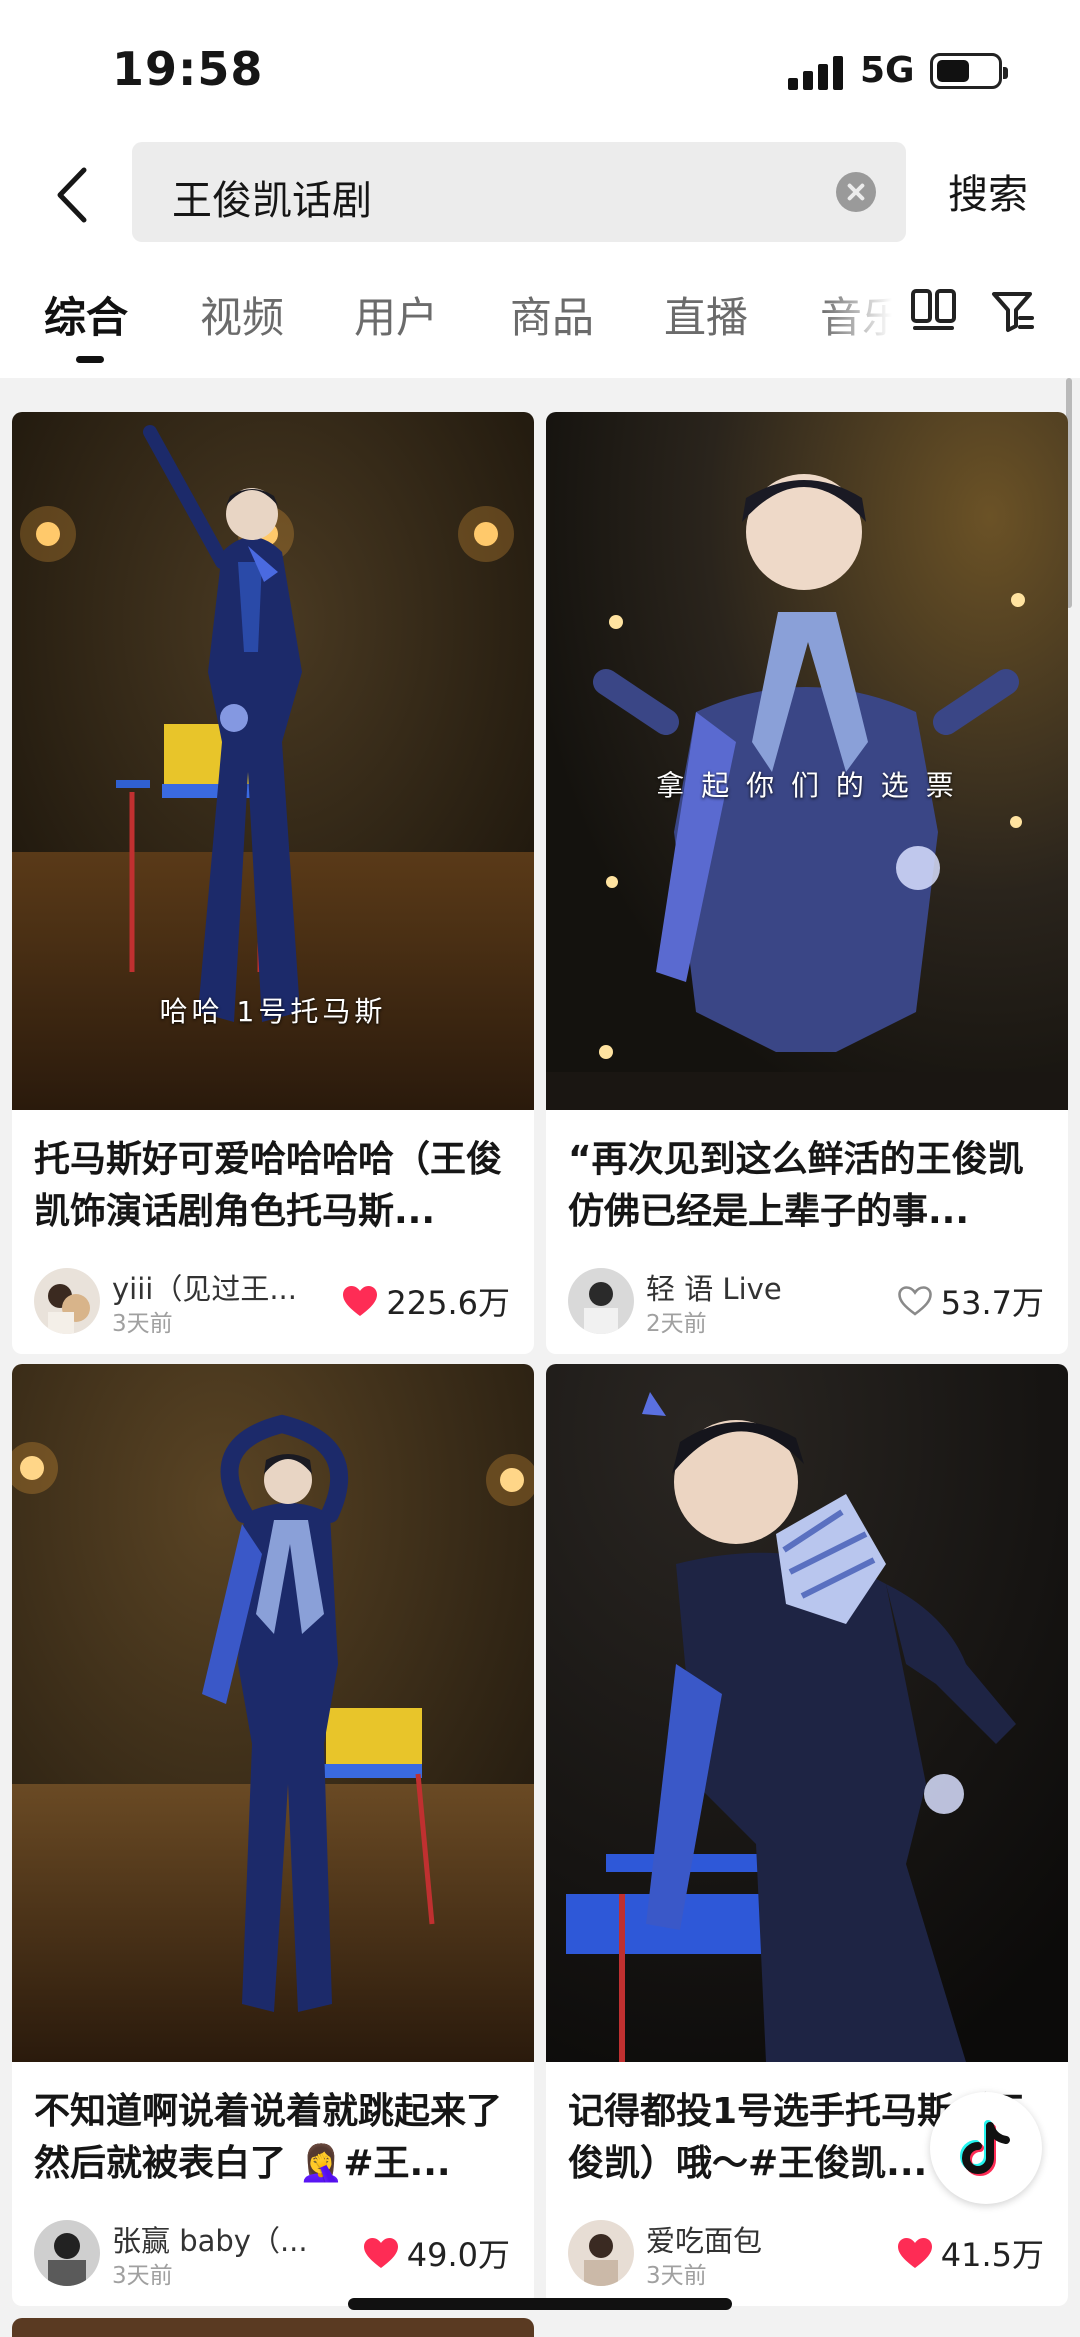 The width and height of the screenshot is (1080, 2337). I want to click on battery-level, so click(953, 71).